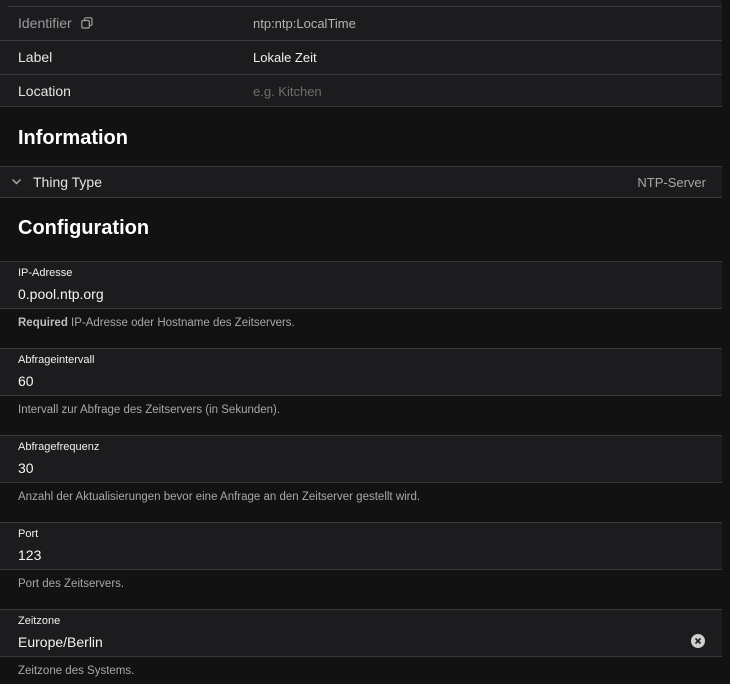 The width and height of the screenshot is (730, 684). I want to click on poll-frequency-field: Abfragefrequenz 30, so click(361, 459).